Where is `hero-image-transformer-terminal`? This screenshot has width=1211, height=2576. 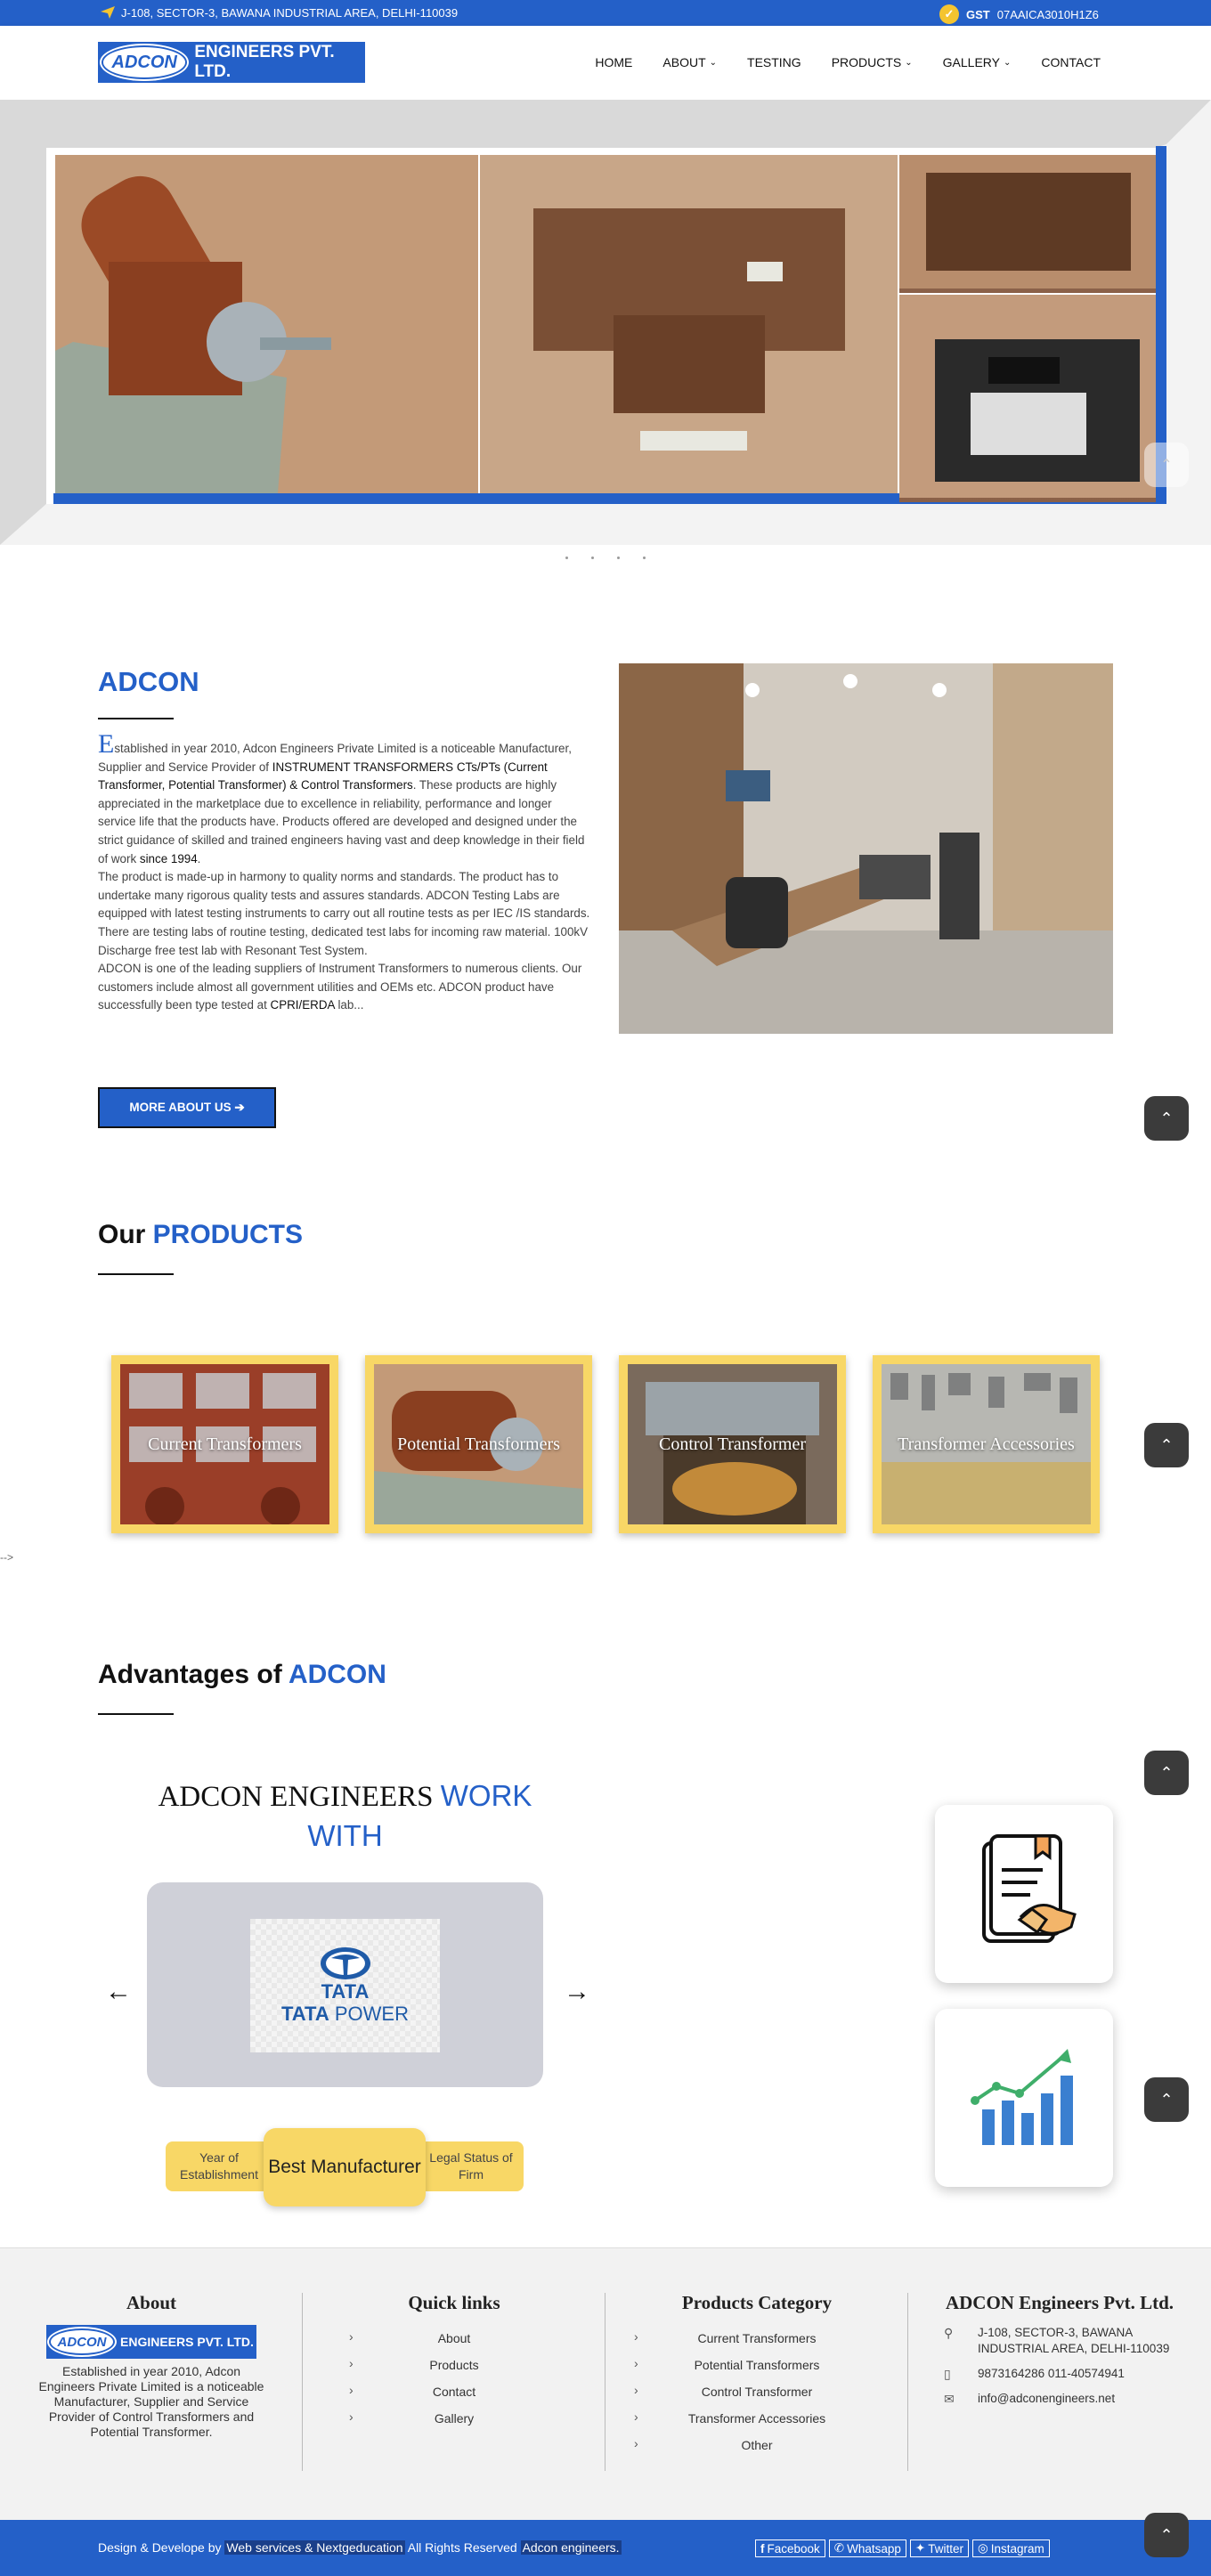
hero-image-transformer-terminal is located at coordinates (1027, 398).